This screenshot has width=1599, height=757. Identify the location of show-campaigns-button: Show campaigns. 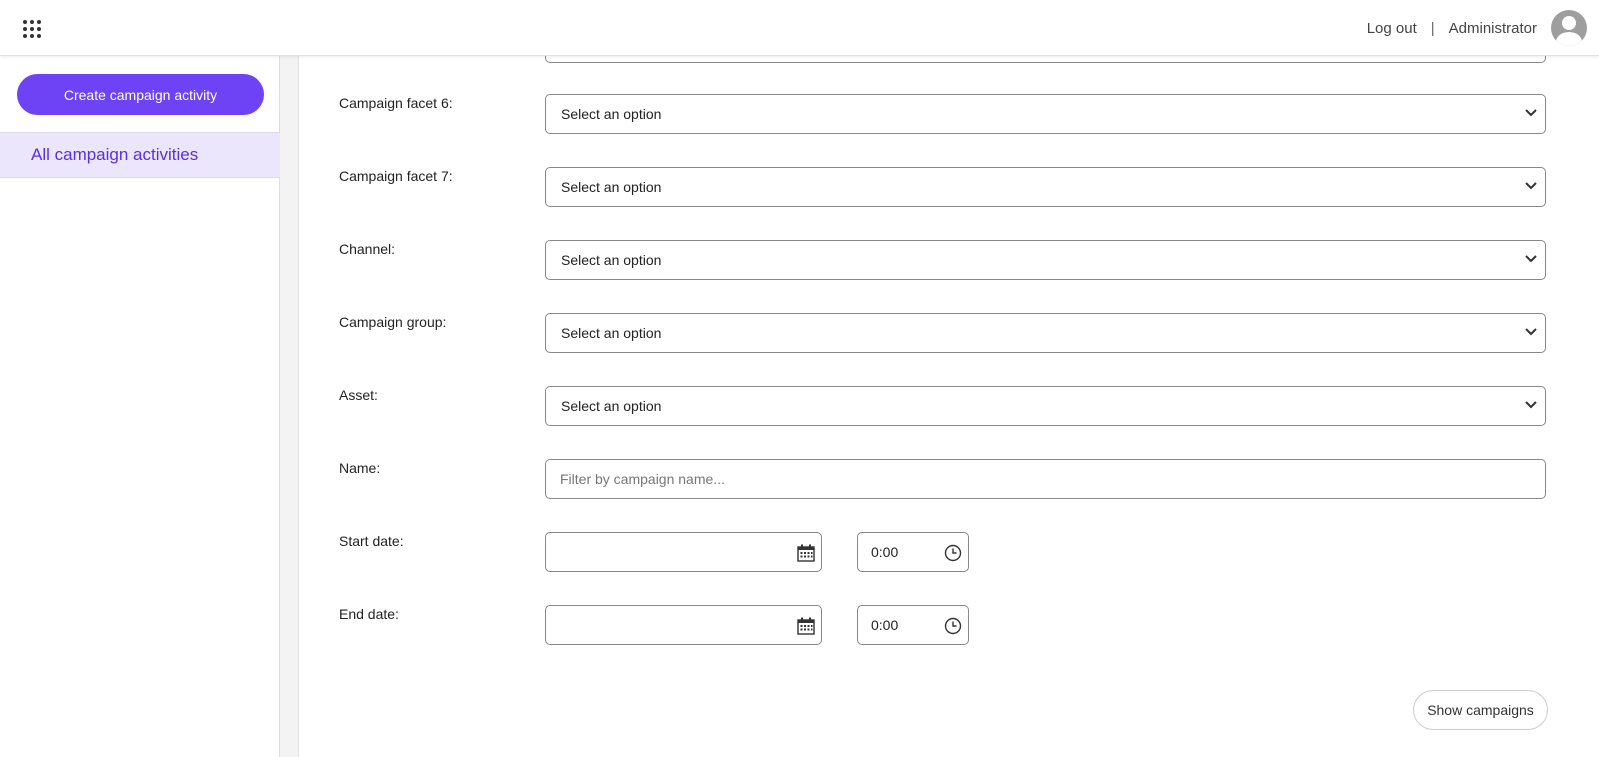
(1480, 710).